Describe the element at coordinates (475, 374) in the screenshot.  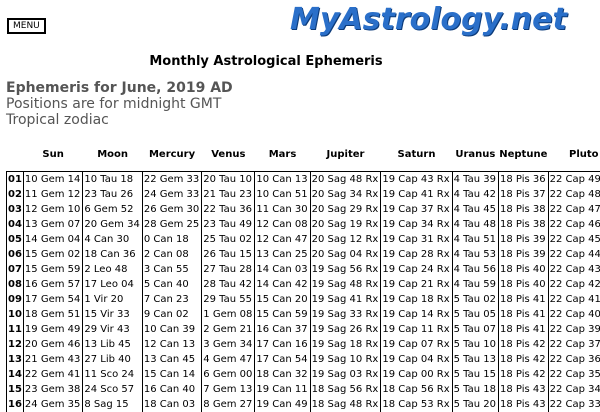
I see `position-cell: 5 Tau 15` at that location.